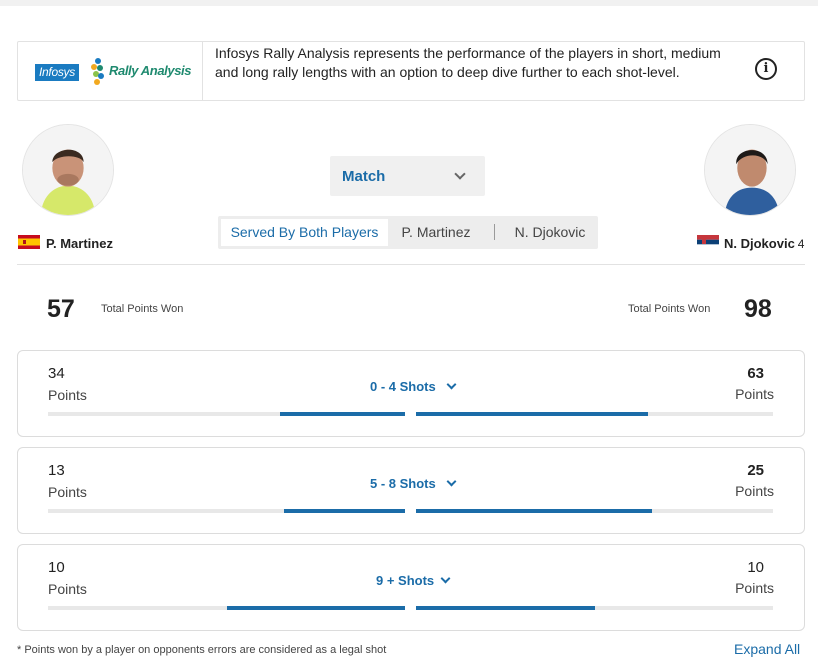  What do you see at coordinates (56, 373) in the screenshot?
I see `rally-left-points: 34` at bounding box center [56, 373].